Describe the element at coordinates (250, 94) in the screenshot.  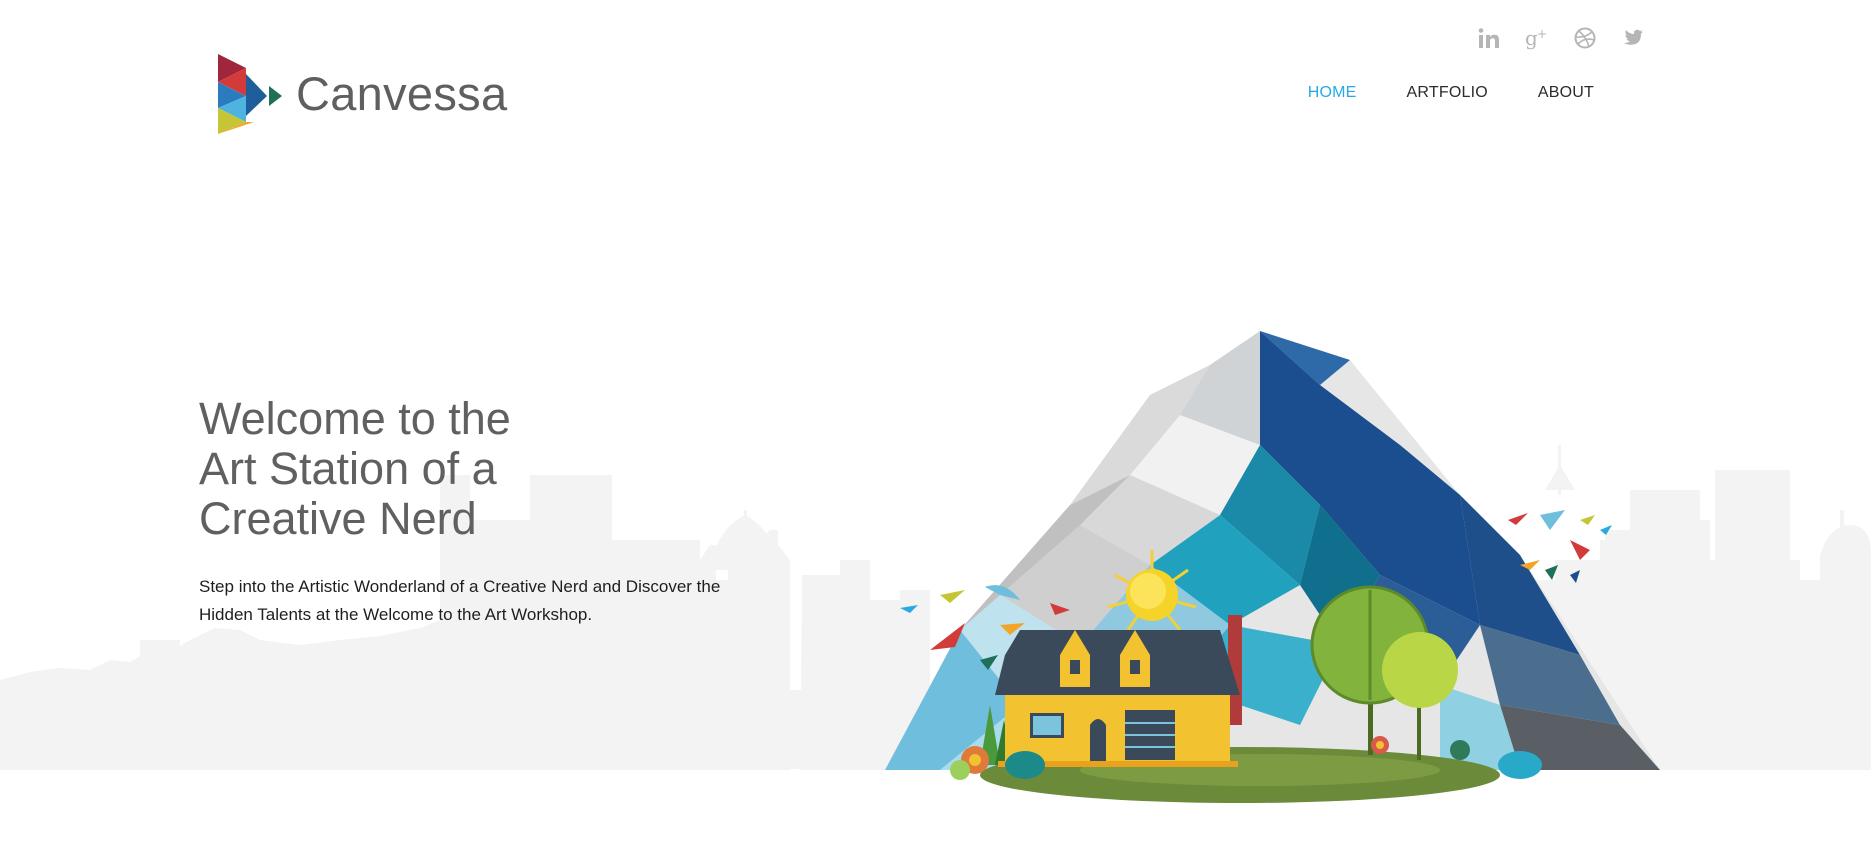
I see `logo-icon` at that location.